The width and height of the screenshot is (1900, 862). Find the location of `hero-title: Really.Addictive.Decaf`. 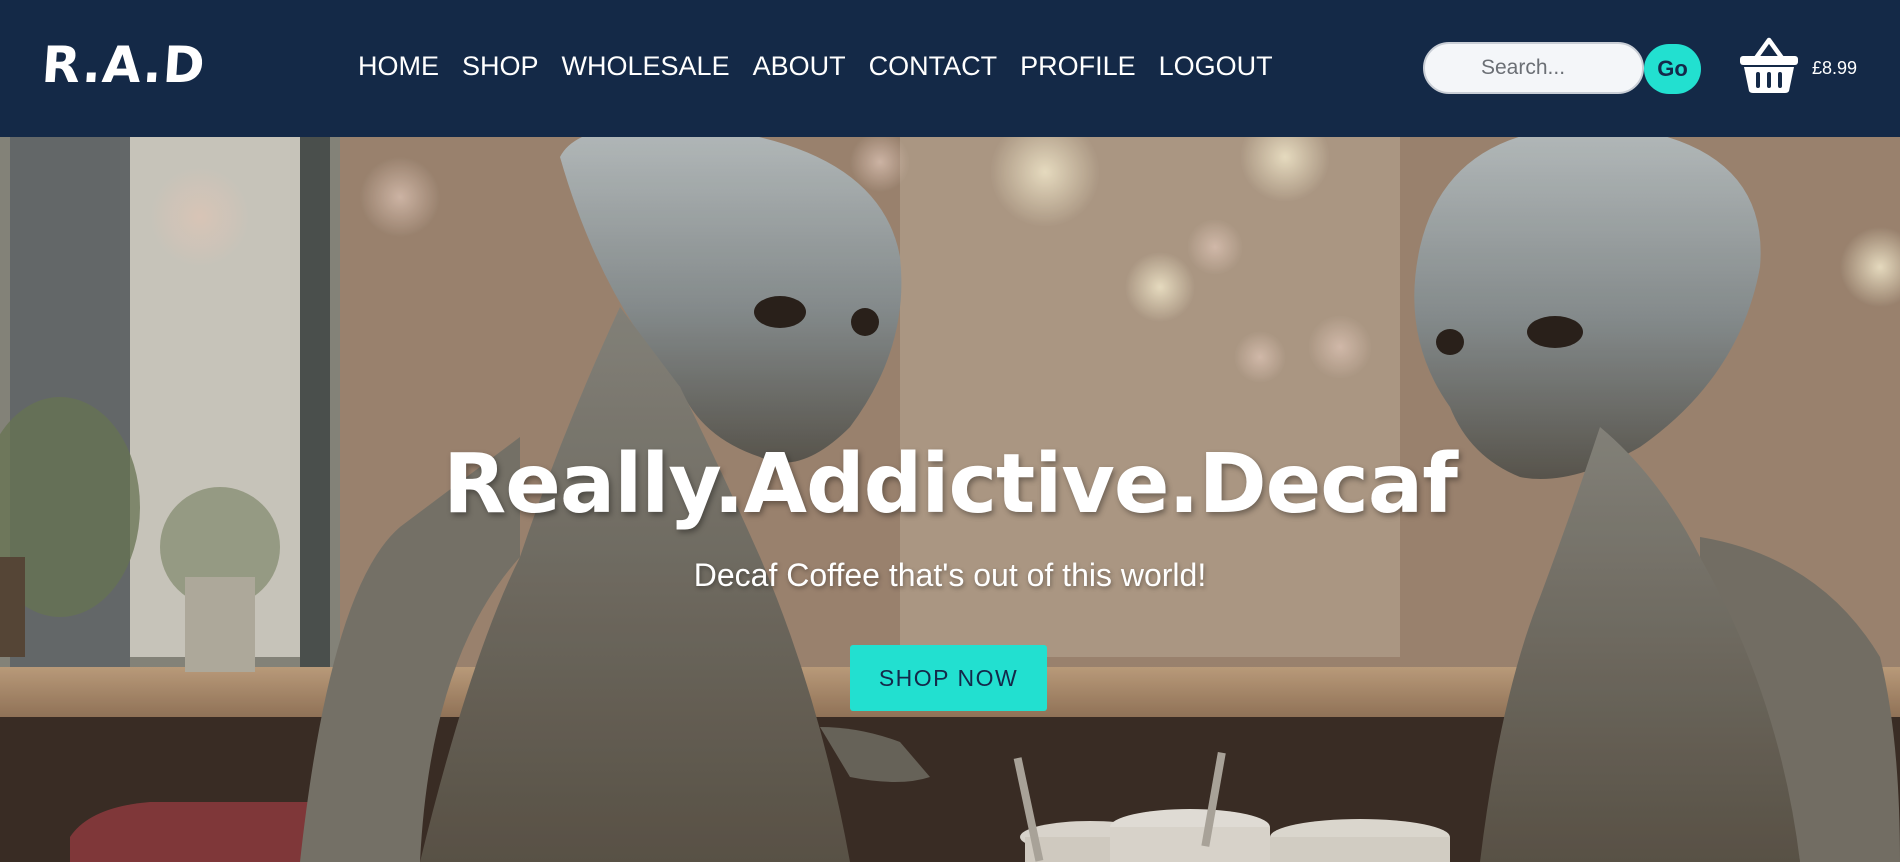

hero-title: Really.Addictive.Decaf is located at coordinates (950, 484).